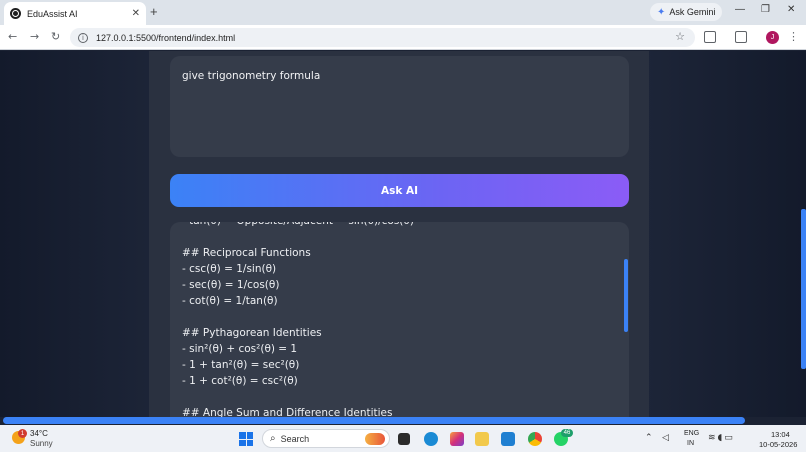 The image size is (806, 452). What do you see at coordinates (246, 439) in the screenshot?
I see `start-windows-icon` at bounding box center [246, 439].